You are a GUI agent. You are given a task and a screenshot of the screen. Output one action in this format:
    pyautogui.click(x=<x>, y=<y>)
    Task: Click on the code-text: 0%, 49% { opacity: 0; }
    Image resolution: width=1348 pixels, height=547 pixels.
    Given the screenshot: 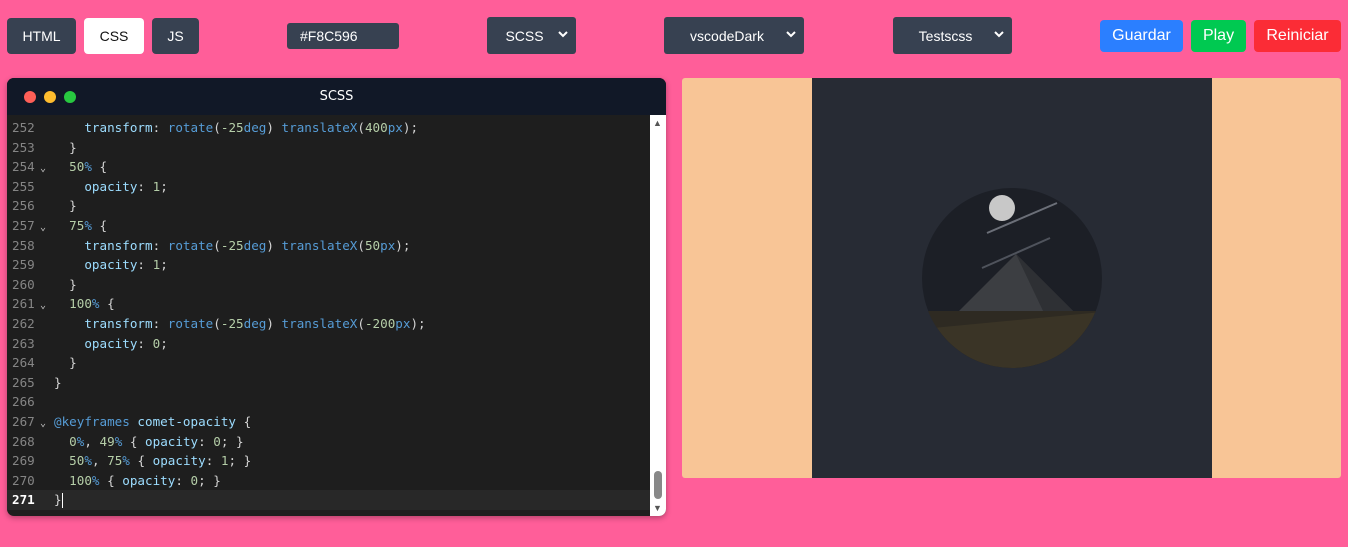 What is the action you would take?
    pyautogui.click(x=156, y=441)
    